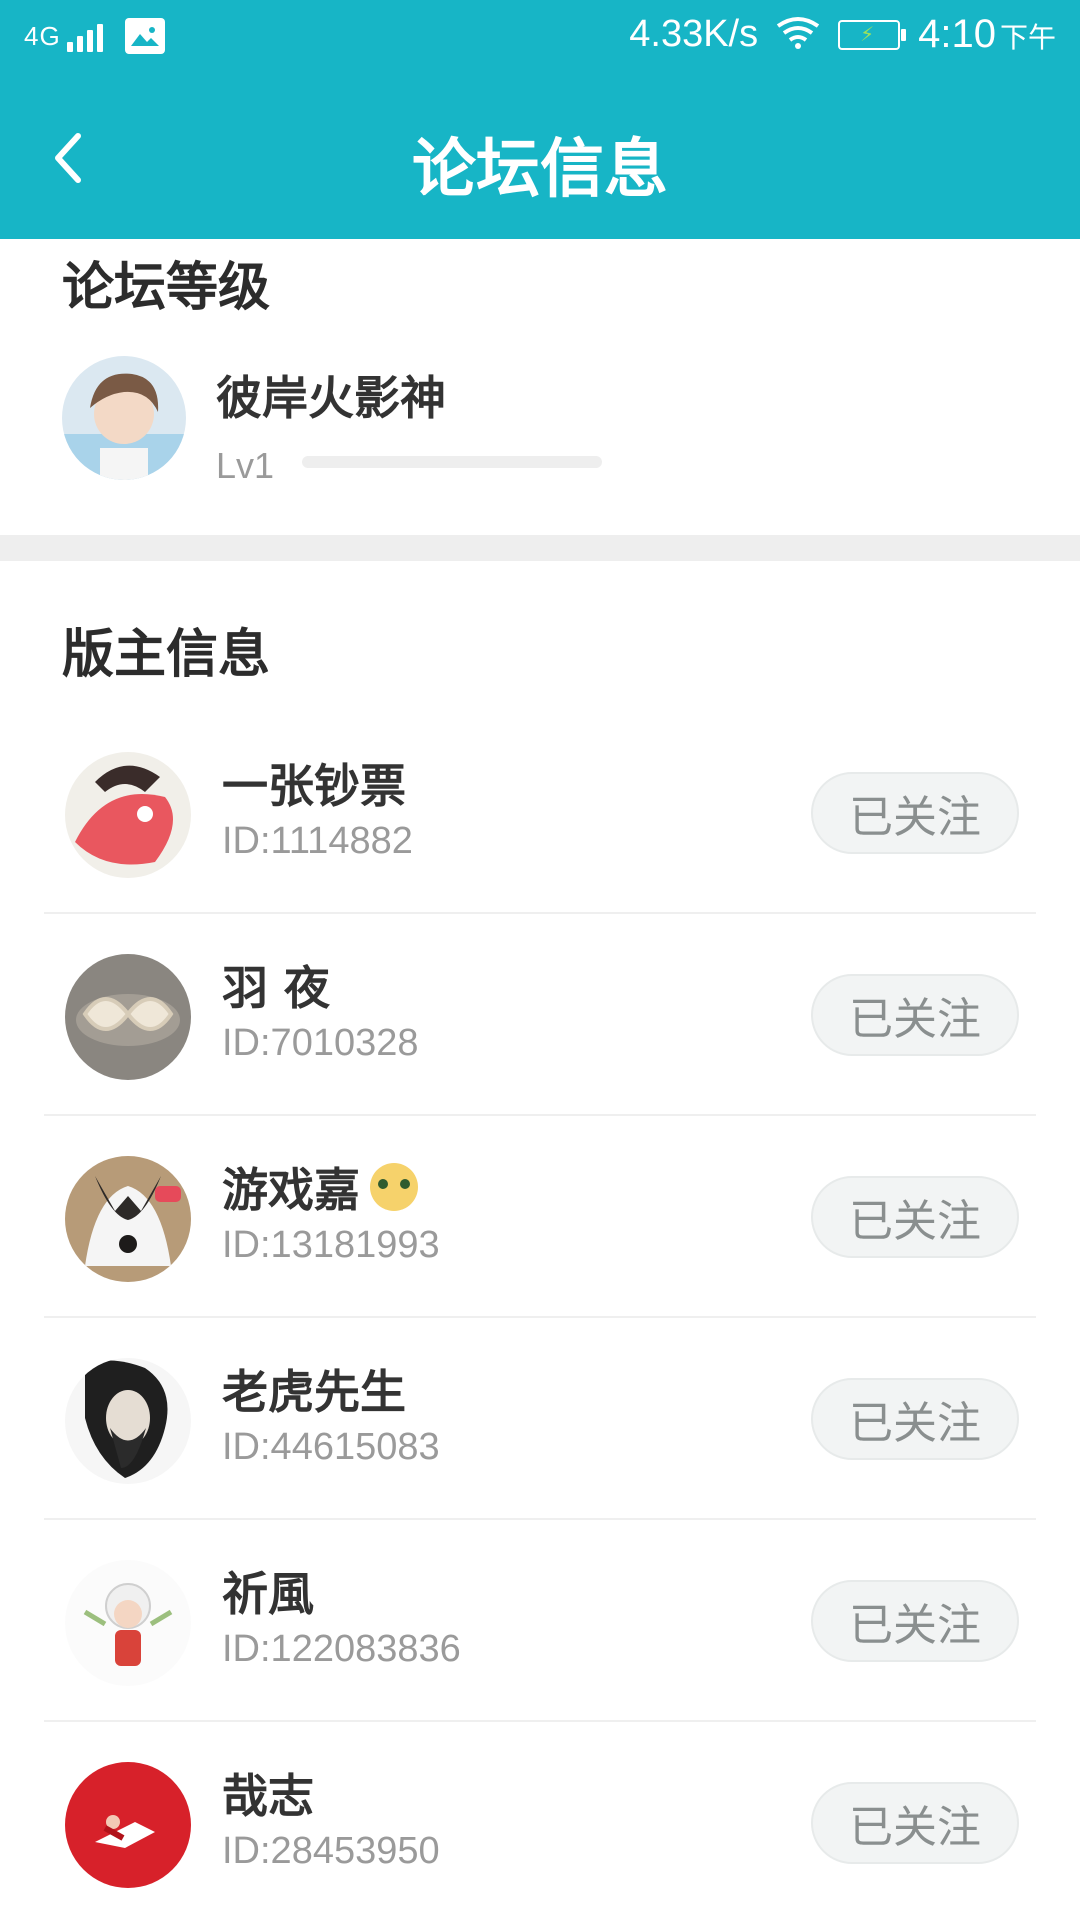 Image resolution: width=1080 pixels, height=1920 pixels. Describe the element at coordinates (331, 398) in the screenshot. I see `user-name: 彼岸火影神` at that location.